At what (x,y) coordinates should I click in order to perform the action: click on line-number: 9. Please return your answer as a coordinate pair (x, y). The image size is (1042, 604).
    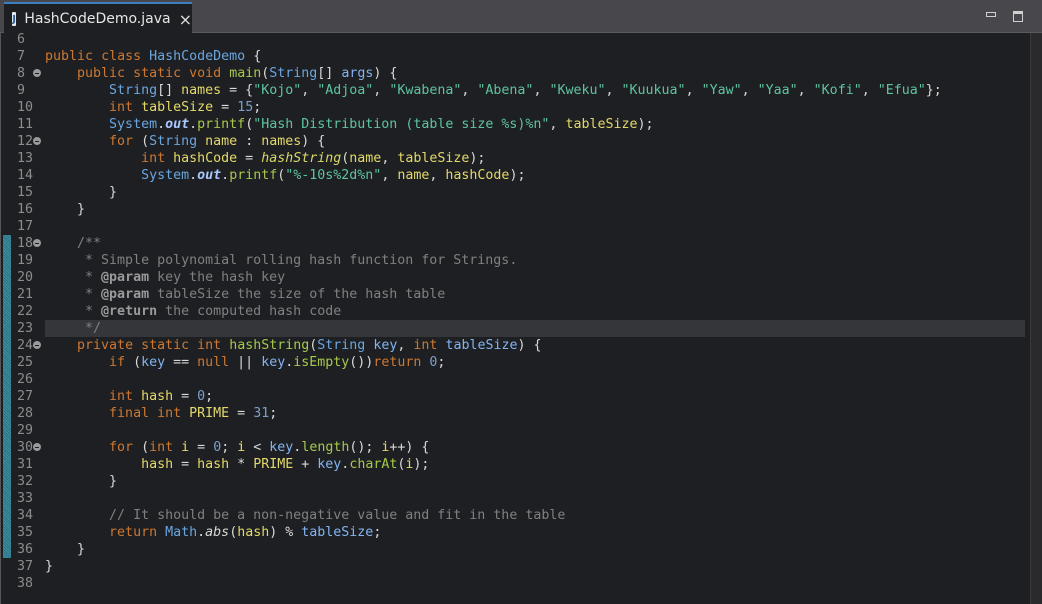
    Looking at the image, I should click on (21, 90).